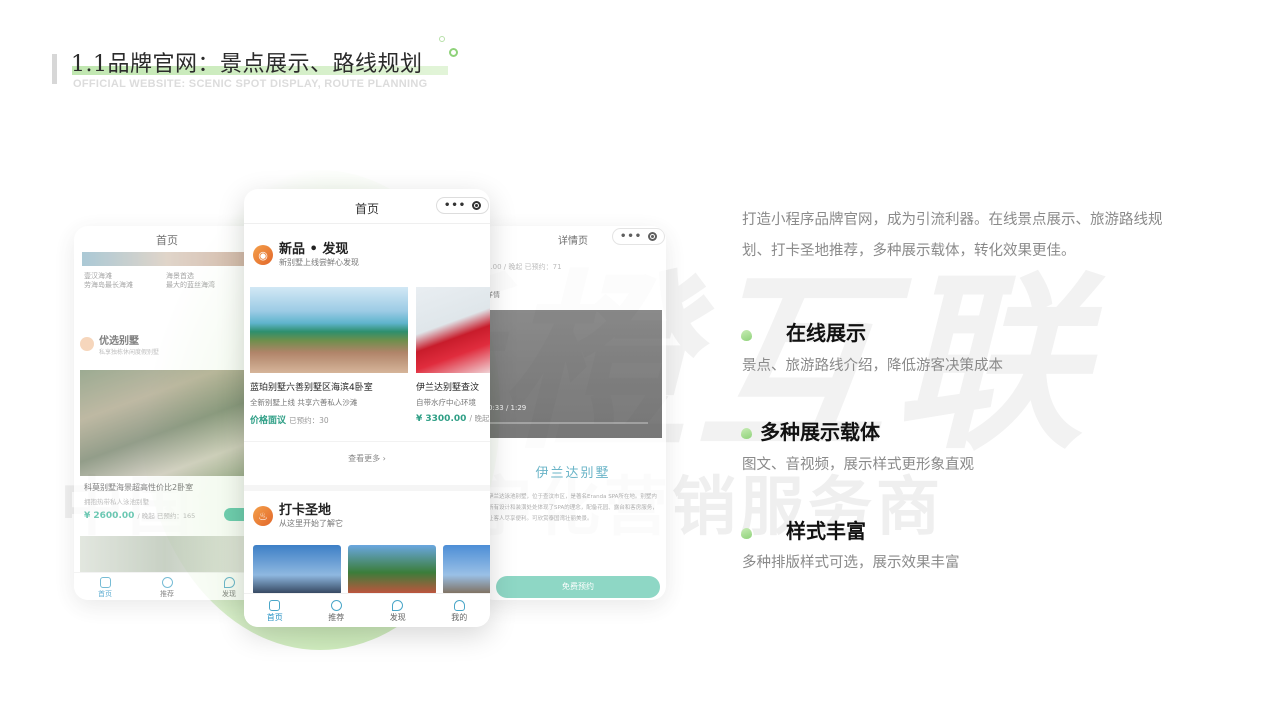 Image resolution: width=1280 pixels, height=720 pixels. I want to click on villa-card-price: ¥ 2600.00 / 晚起 已预约：165, so click(140, 516).